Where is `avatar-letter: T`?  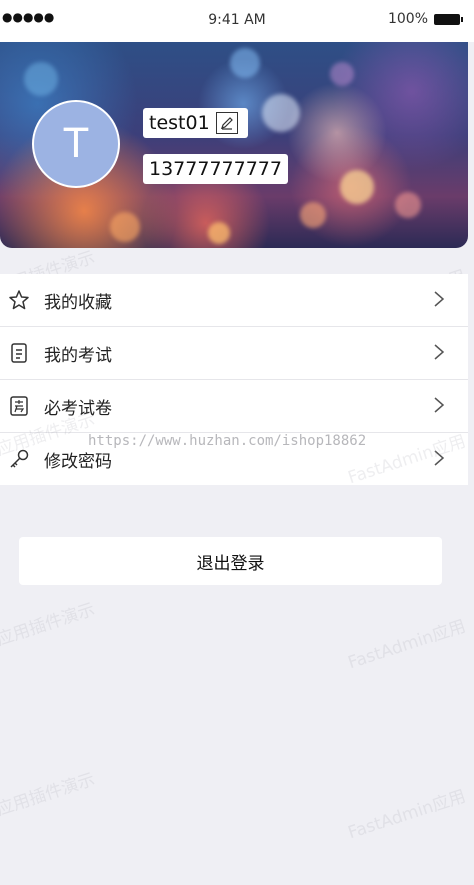
avatar-letter: T is located at coordinates (76, 144).